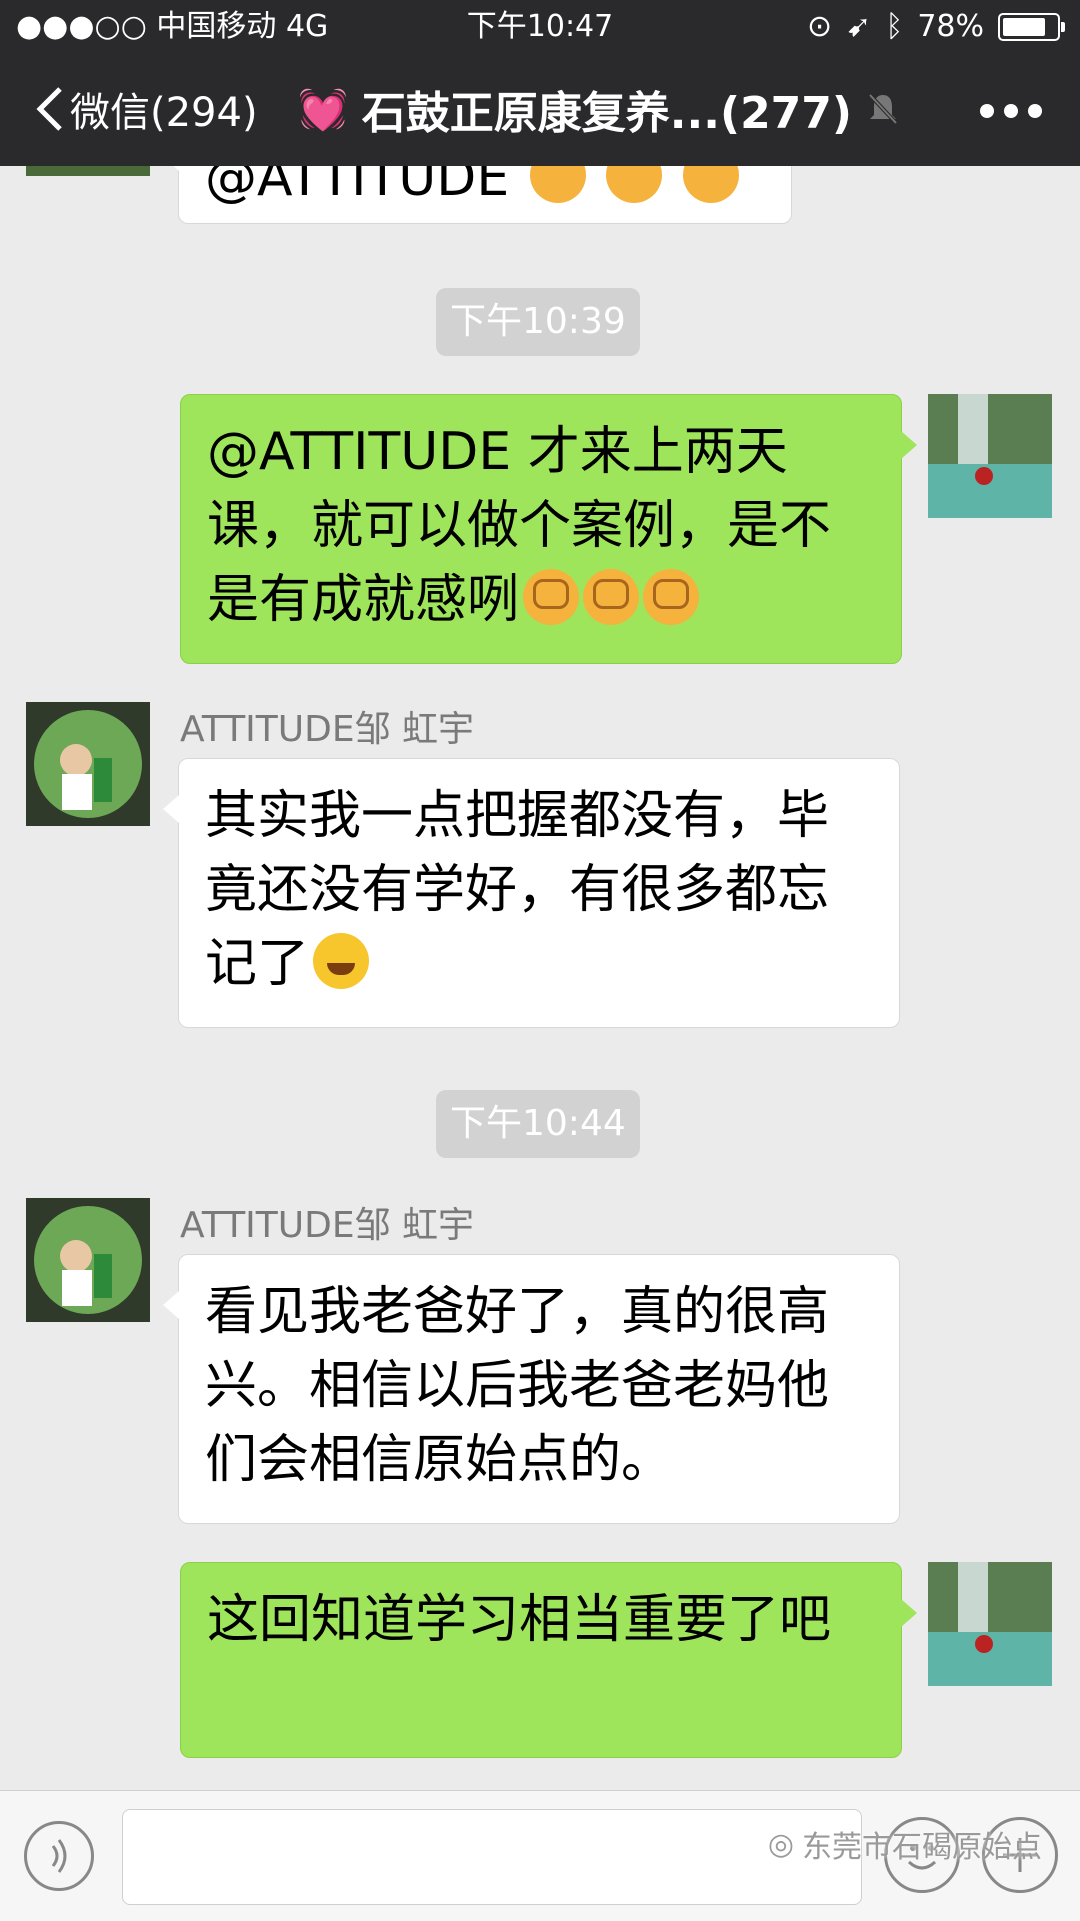  I want to click on message-input, so click(492, 1857).